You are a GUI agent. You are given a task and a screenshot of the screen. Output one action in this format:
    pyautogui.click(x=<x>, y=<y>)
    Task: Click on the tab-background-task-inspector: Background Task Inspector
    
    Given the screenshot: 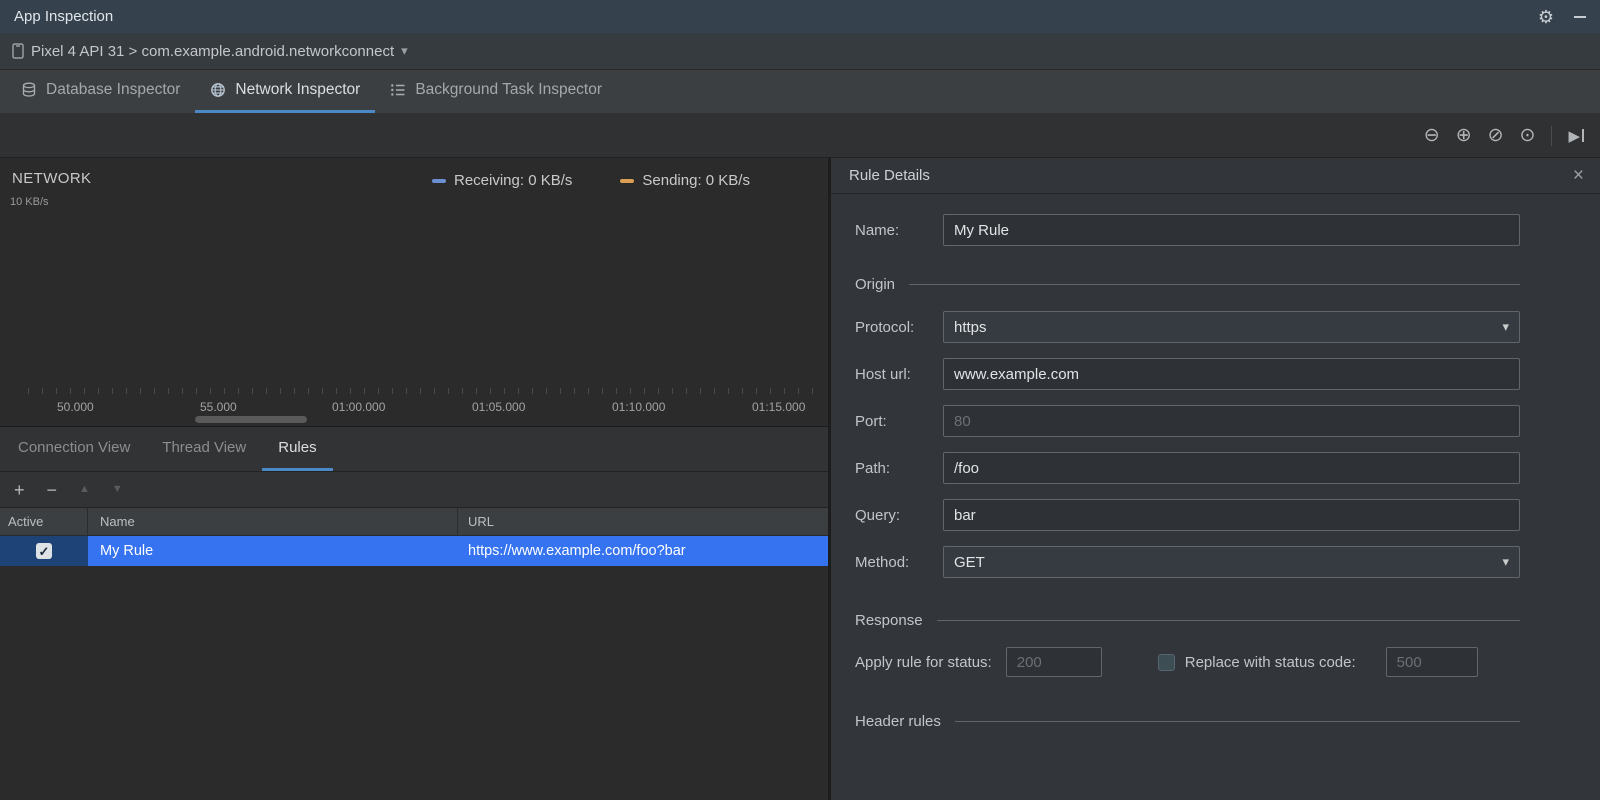 What is the action you would take?
    pyautogui.click(x=496, y=91)
    